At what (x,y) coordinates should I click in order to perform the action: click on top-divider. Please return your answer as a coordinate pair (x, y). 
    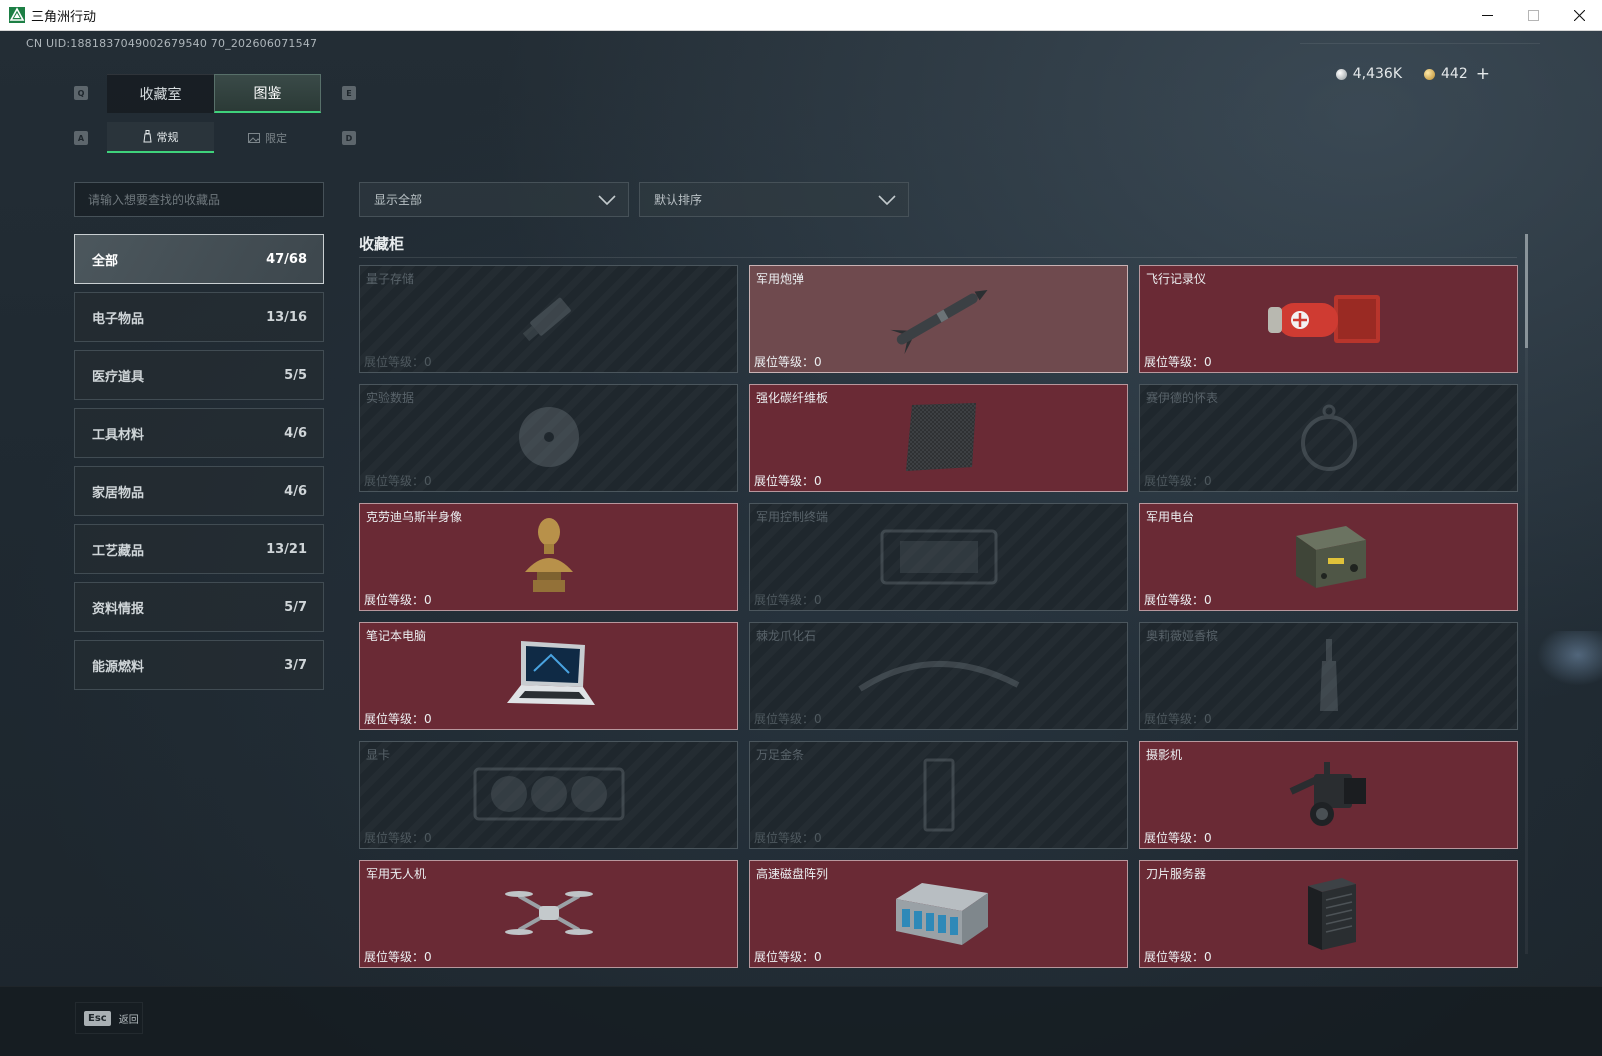
    Looking at the image, I should click on (1420, 43).